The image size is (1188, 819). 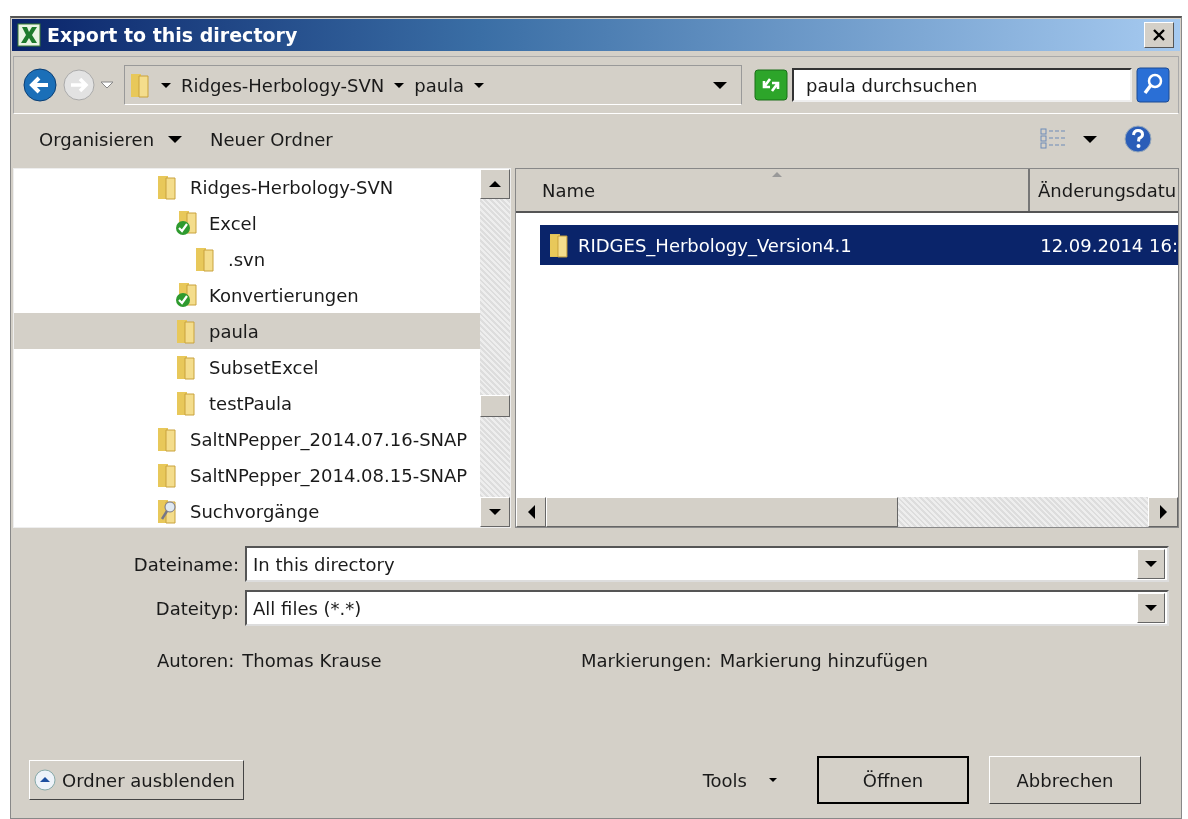 I want to click on organize-menu-button: Organisieren, so click(x=111, y=139).